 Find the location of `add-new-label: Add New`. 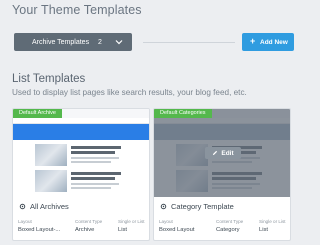

add-new-label: Add New is located at coordinates (274, 42).